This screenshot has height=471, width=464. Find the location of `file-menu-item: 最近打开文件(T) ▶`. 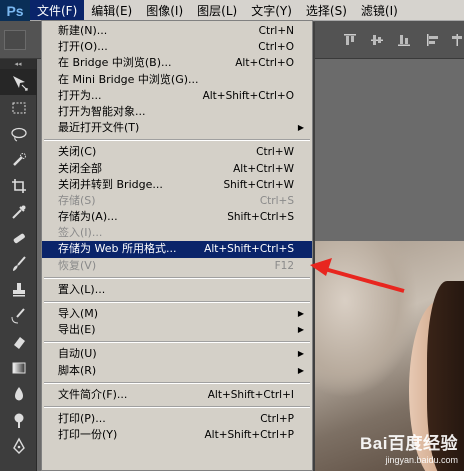

file-menu-item: 最近打开文件(T) ▶ is located at coordinates (177, 128).